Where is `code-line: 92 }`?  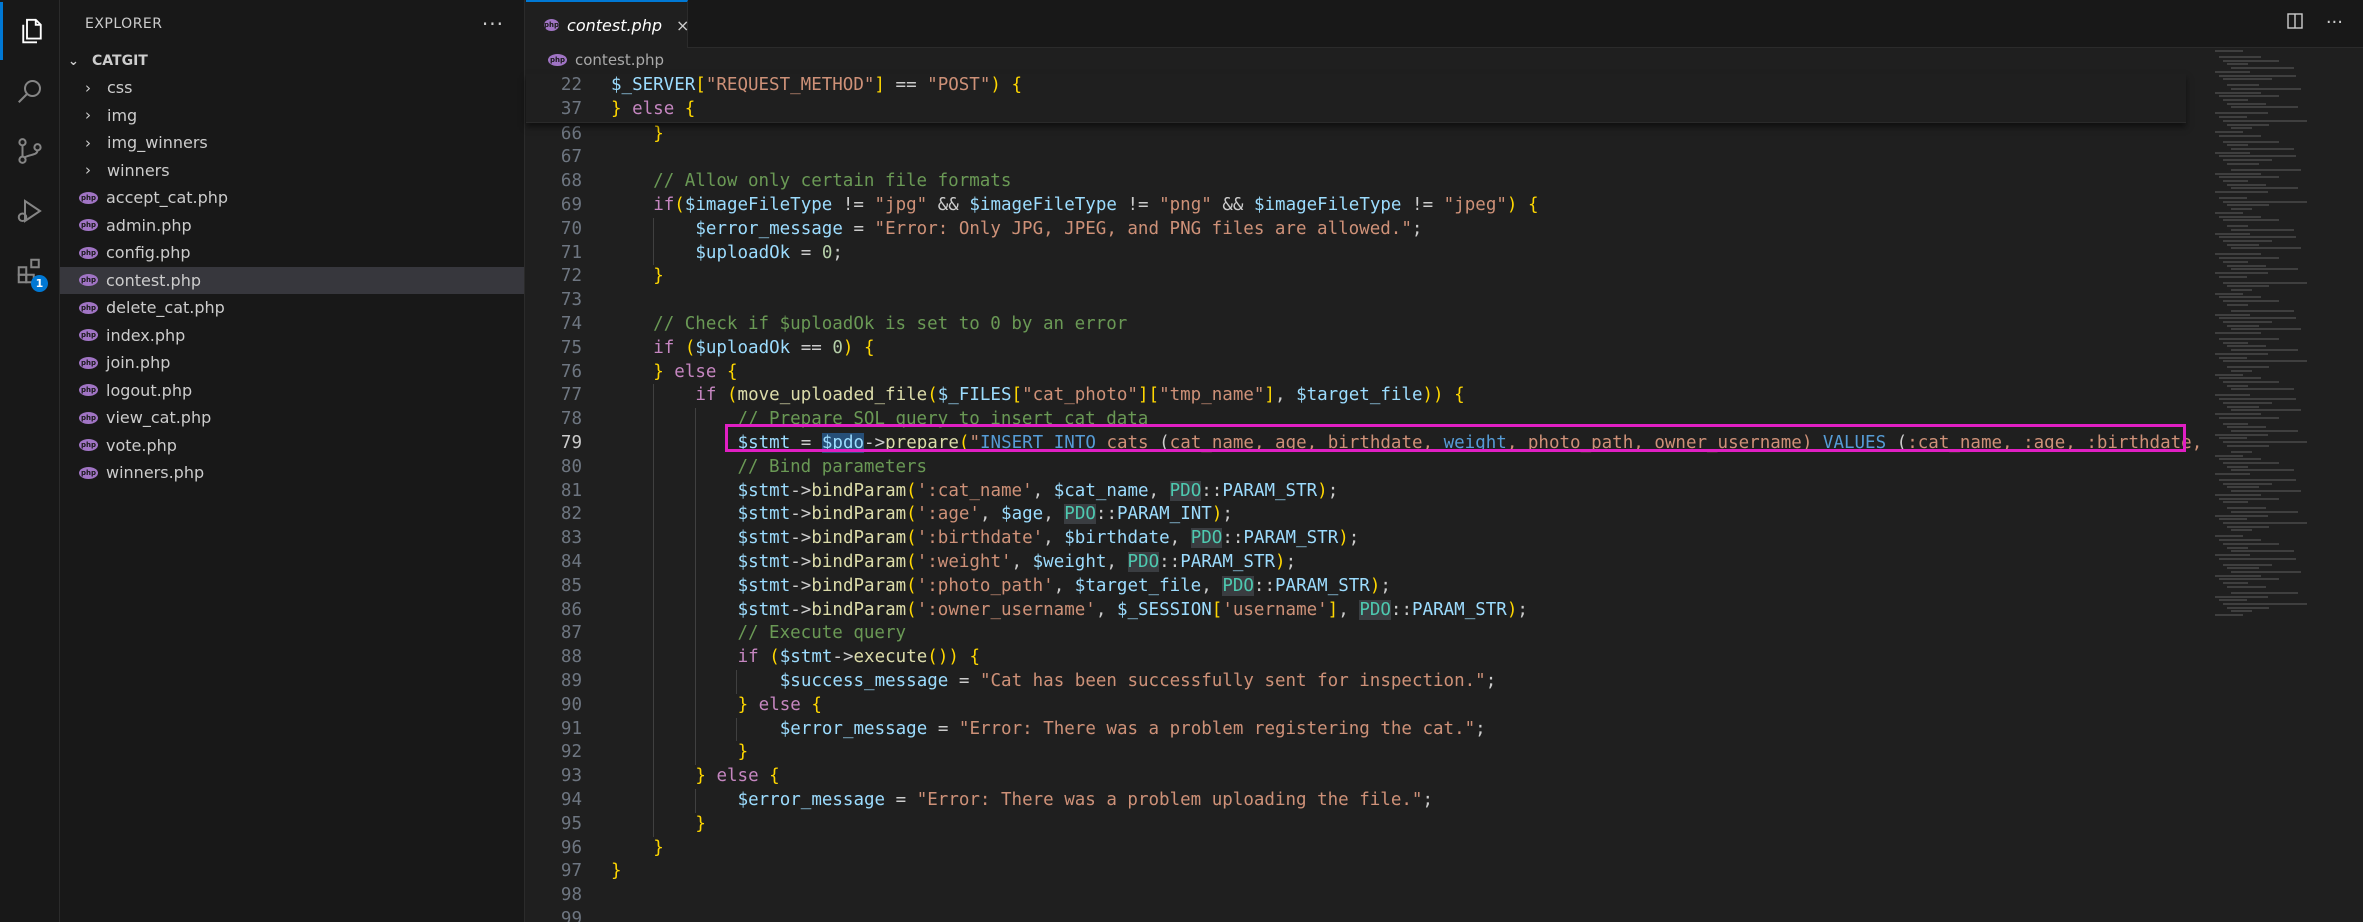
code-line: 92 } is located at coordinates (1356, 753).